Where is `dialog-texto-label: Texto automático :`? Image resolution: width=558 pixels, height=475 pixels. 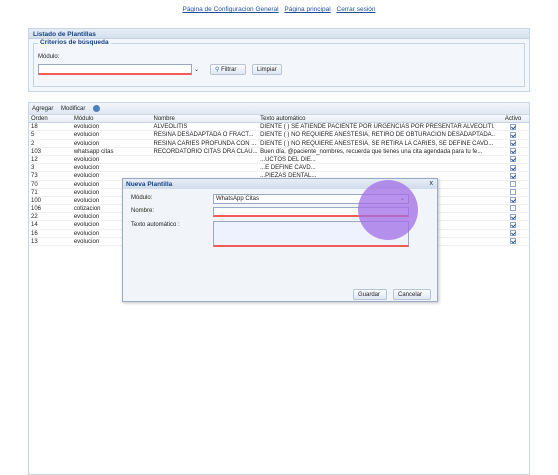
dialog-texto-label: Texto automático : is located at coordinates (155, 225).